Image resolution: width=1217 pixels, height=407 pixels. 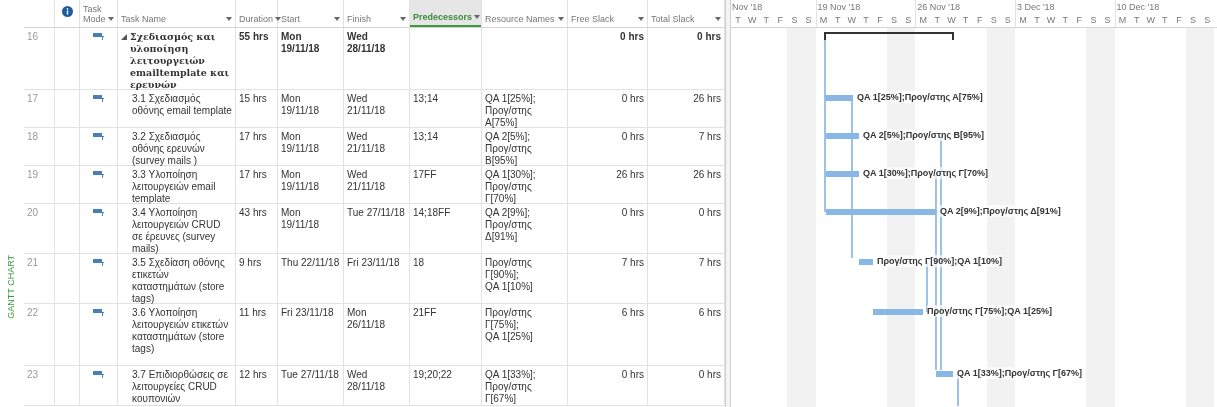 What do you see at coordinates (253, 375) in the screenshot?
I see `duration-cell-text: 12 hrs` at bounding box center [253, 375].